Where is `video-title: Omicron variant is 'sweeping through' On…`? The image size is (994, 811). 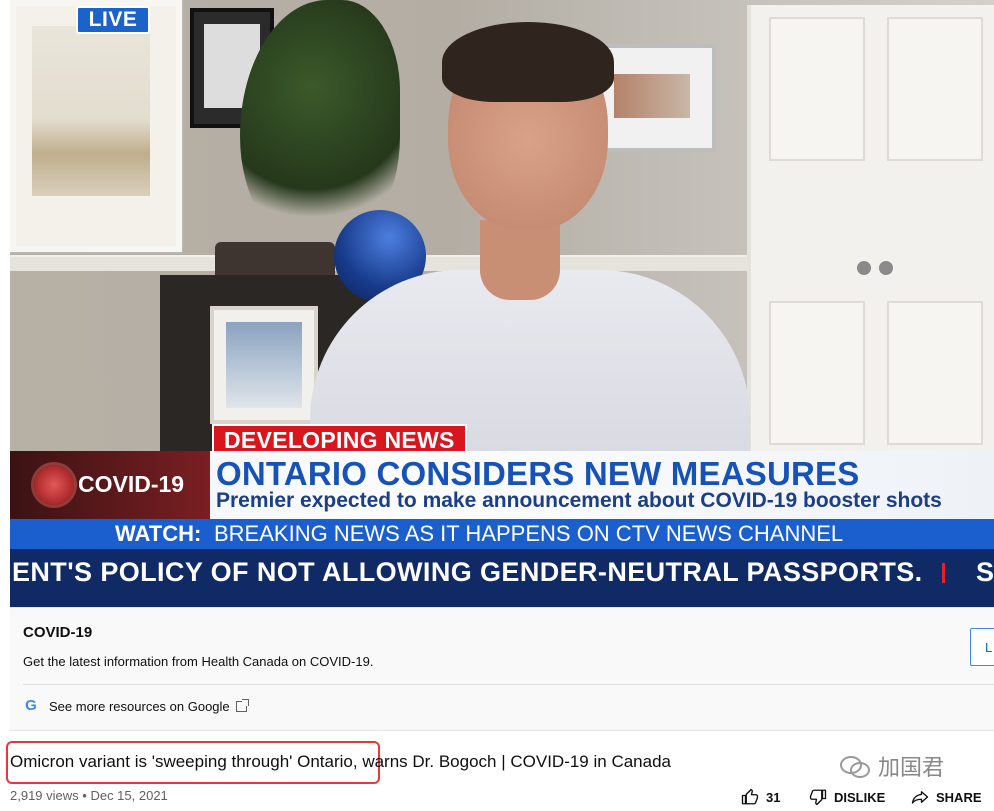 video-title: Omicron variant is 'sweeping through' On… is located at coordinates (340, 761).